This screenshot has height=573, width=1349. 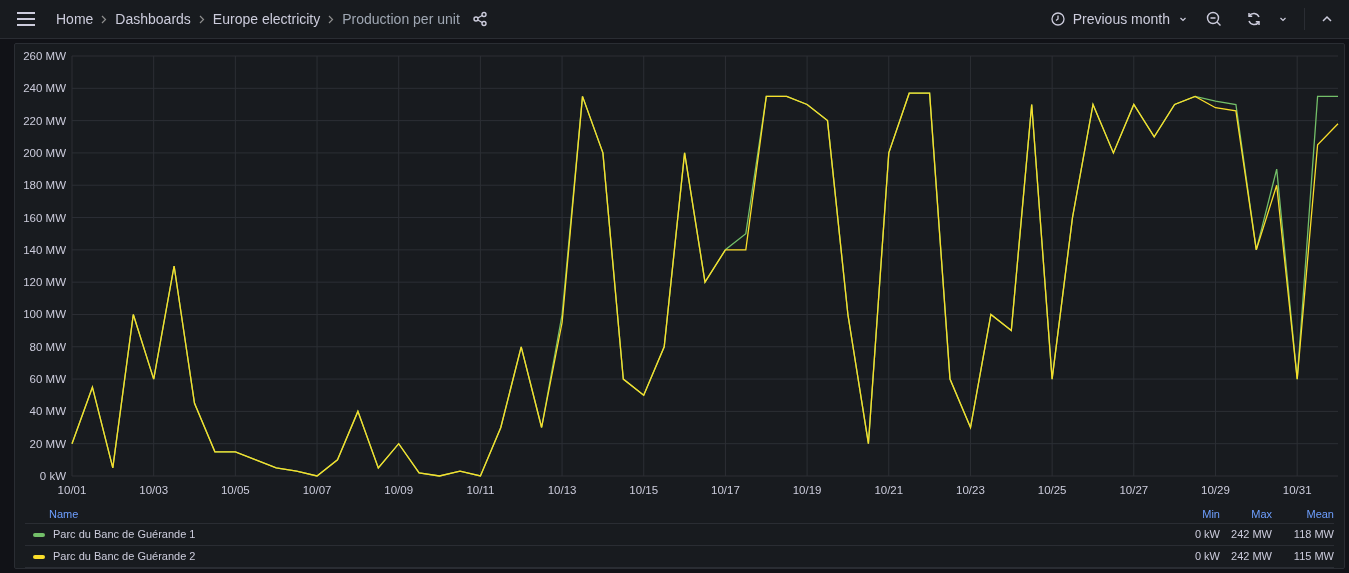 What do you see at coordinates (47, 346) in the screenshot?
I see `y-axis-label: 80 MW` at bounding box center [47, 346].